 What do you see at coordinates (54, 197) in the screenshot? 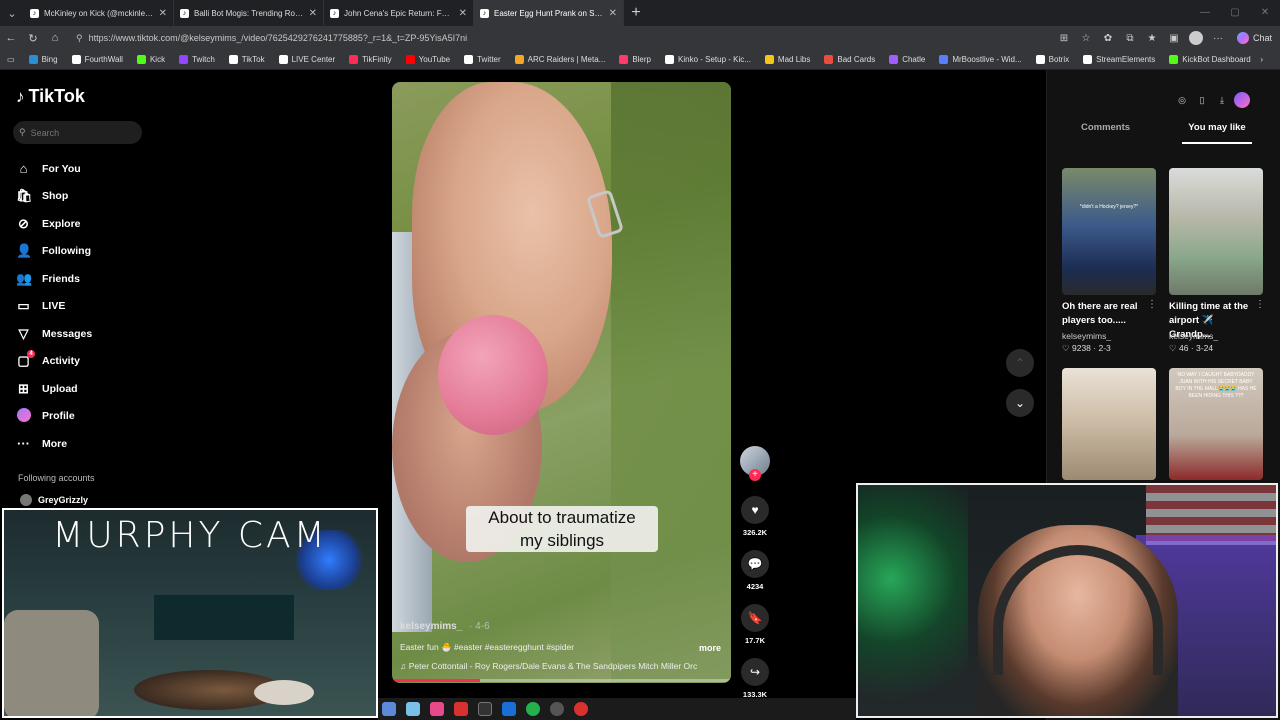
I see `sidebar-item-shop: 🛍 Shop` at bounding box center [54, 197].